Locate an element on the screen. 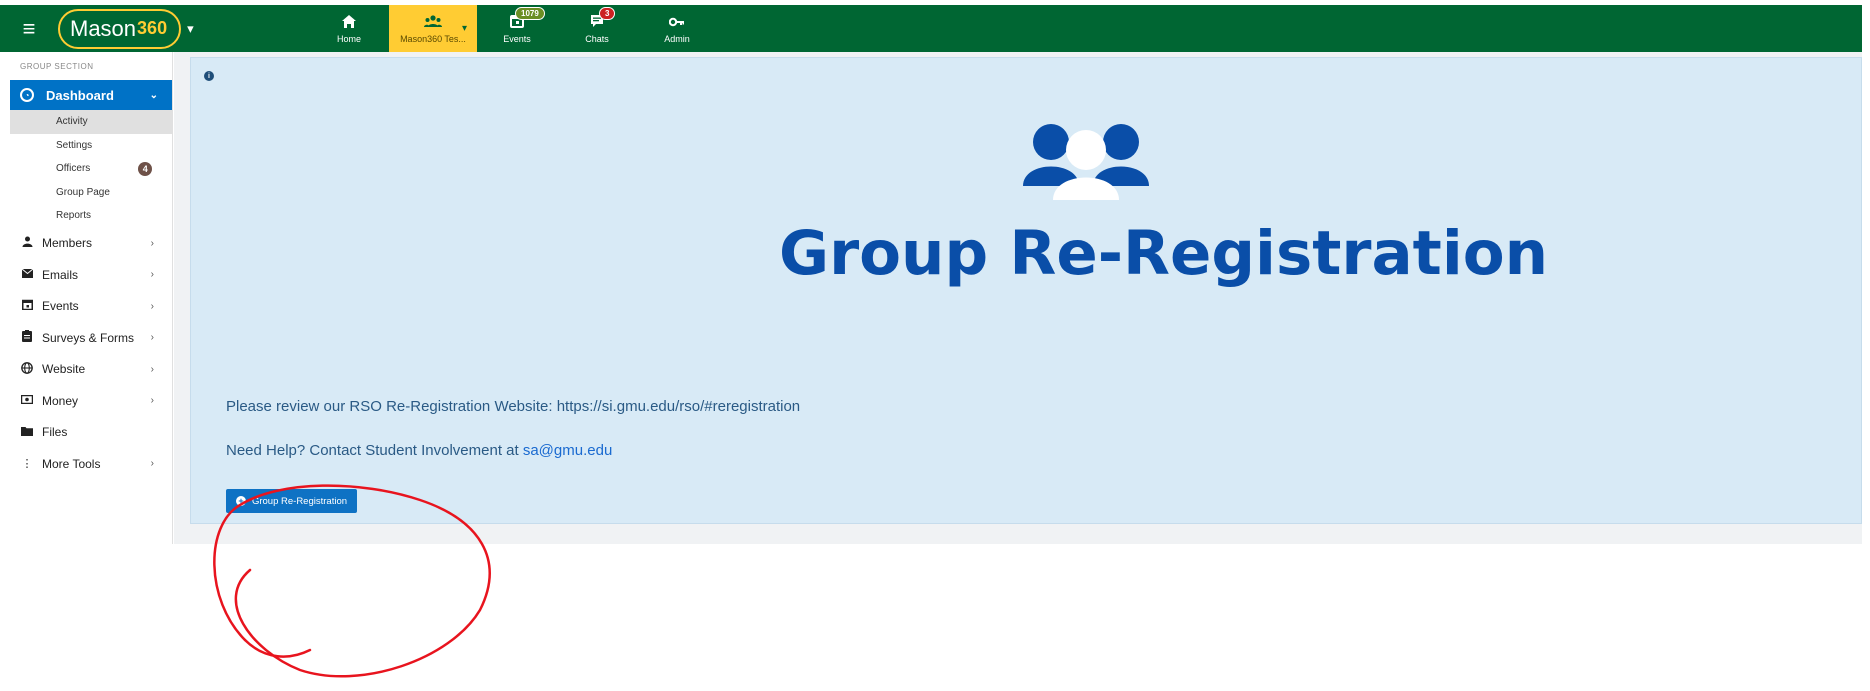 The image size is (1870, 691). sidebar-heading: GROUP SECTION is located at coordinates (57, 66).